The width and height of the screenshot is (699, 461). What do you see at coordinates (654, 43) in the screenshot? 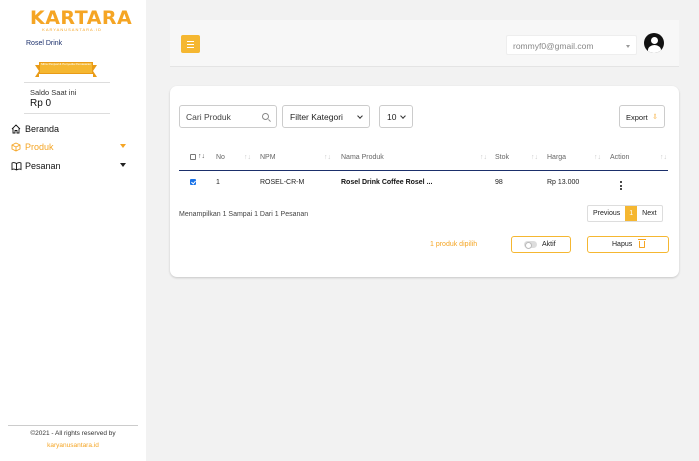
I see `avatar` at bounding box center [654, 43].